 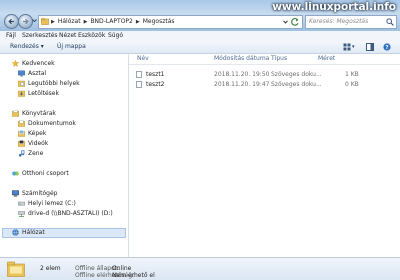 I want to click on file-modified: 2018.11.20. 19:50, so click(x=242, y=74).